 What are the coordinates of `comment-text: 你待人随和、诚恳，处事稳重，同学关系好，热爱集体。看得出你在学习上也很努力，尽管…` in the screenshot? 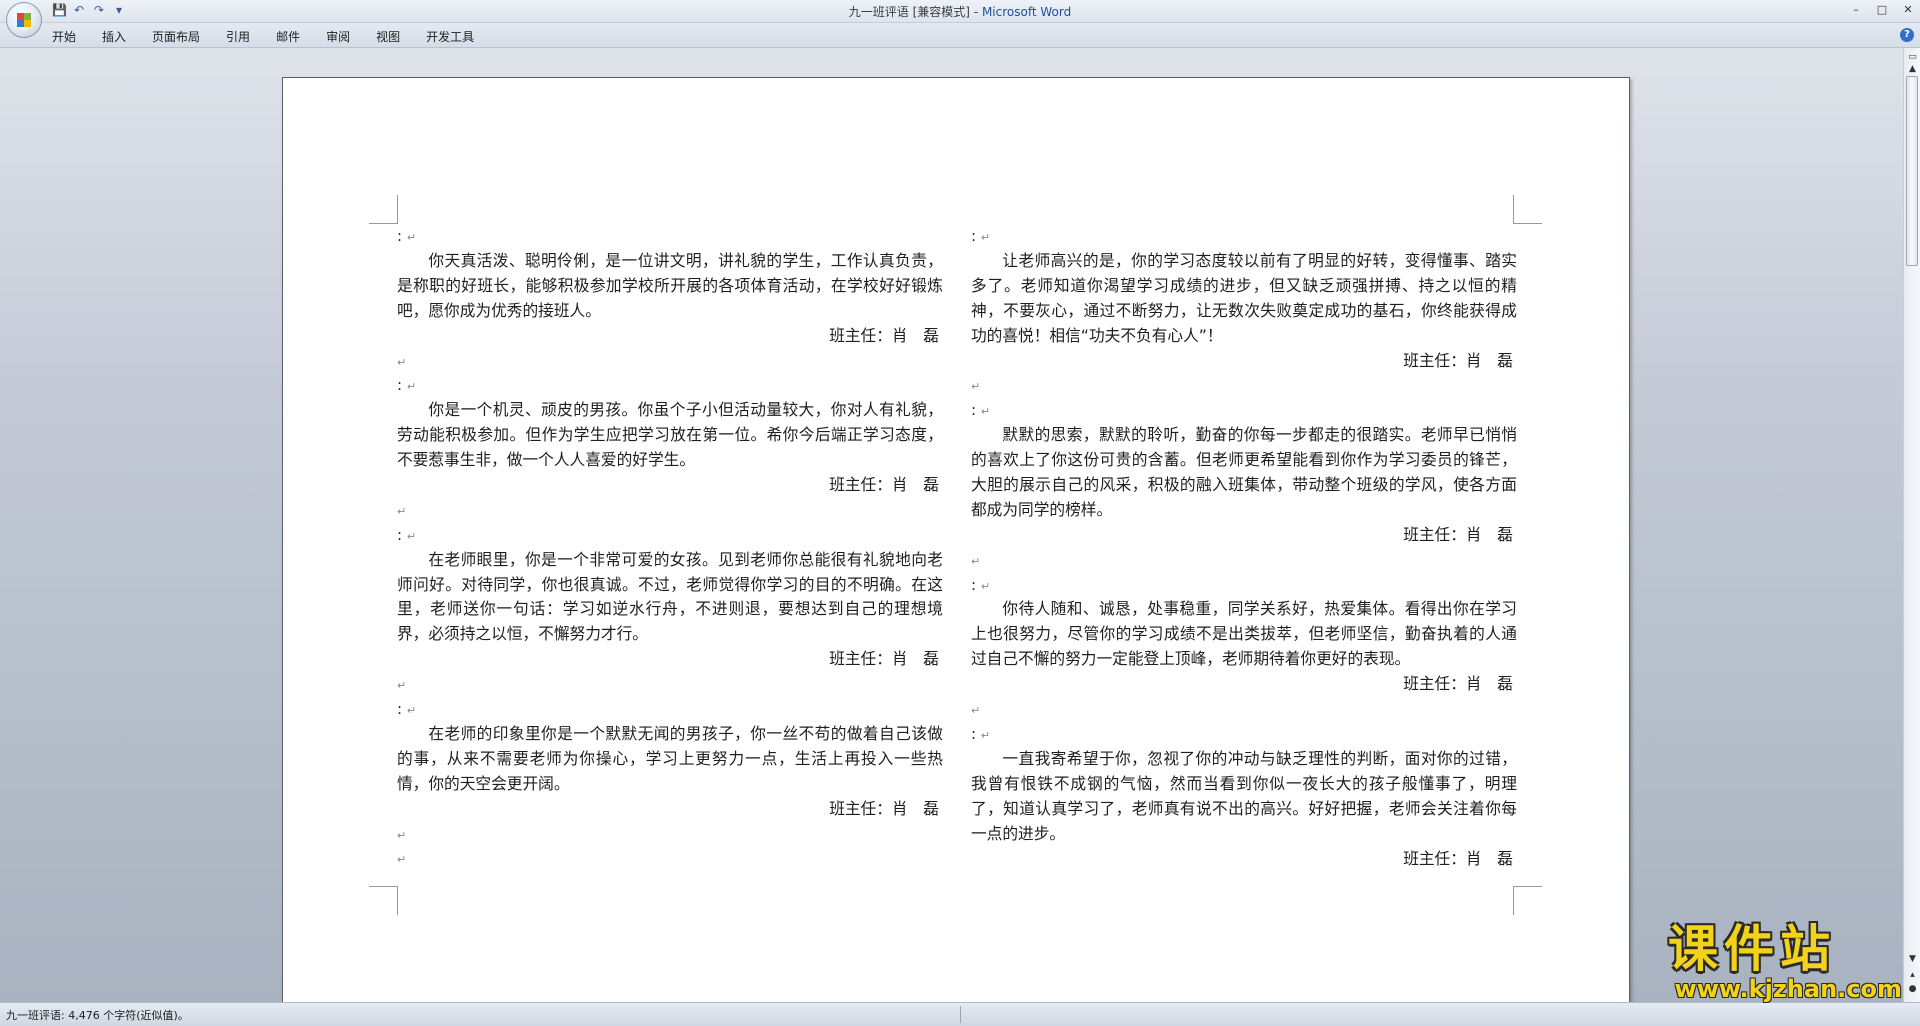 It's located at (1244, 634).